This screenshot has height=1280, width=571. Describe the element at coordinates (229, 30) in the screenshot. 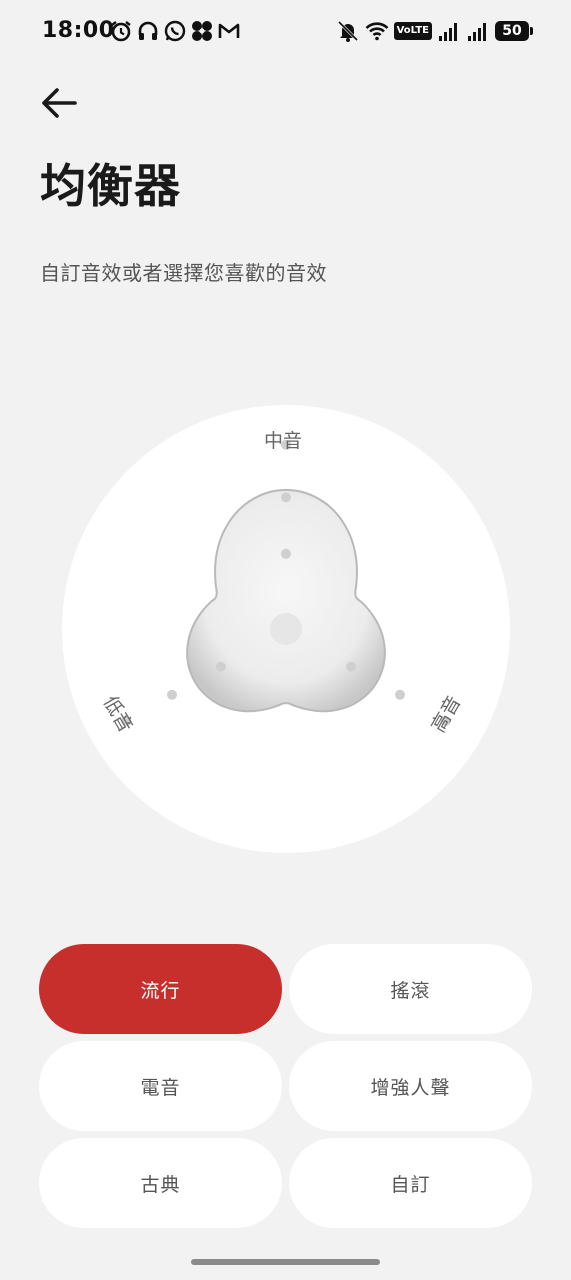

I see `gmail-icon` at that location.